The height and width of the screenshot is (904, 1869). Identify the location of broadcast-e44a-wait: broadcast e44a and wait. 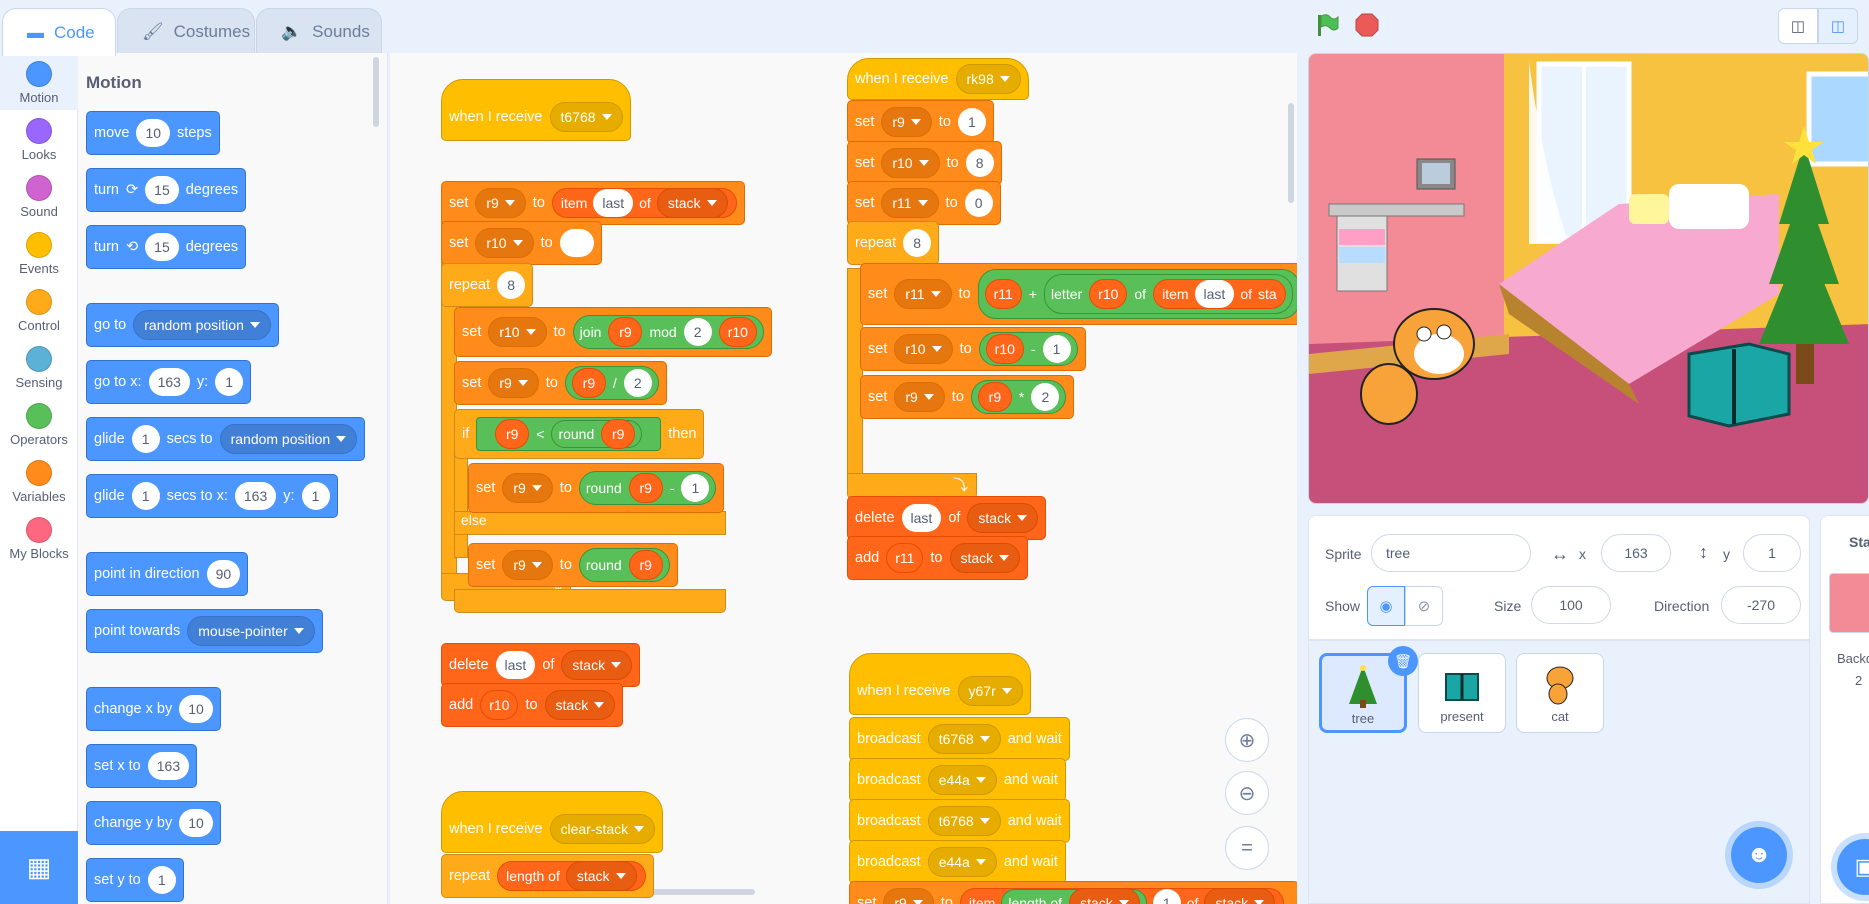
(957, 780).